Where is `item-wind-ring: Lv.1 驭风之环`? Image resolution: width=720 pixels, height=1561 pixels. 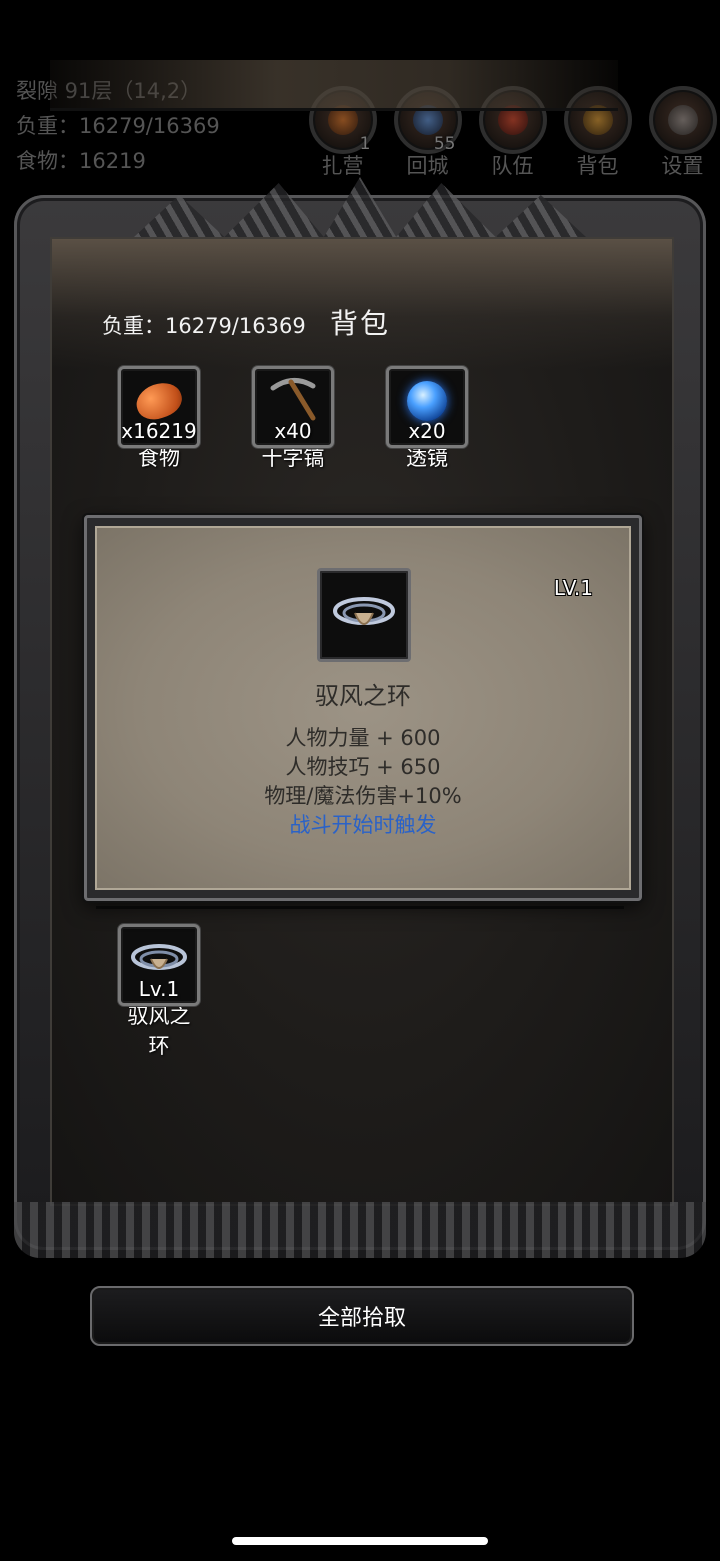
item-wind-ring: Lv.1 驭风之环 is located at coordinates (159, 992).